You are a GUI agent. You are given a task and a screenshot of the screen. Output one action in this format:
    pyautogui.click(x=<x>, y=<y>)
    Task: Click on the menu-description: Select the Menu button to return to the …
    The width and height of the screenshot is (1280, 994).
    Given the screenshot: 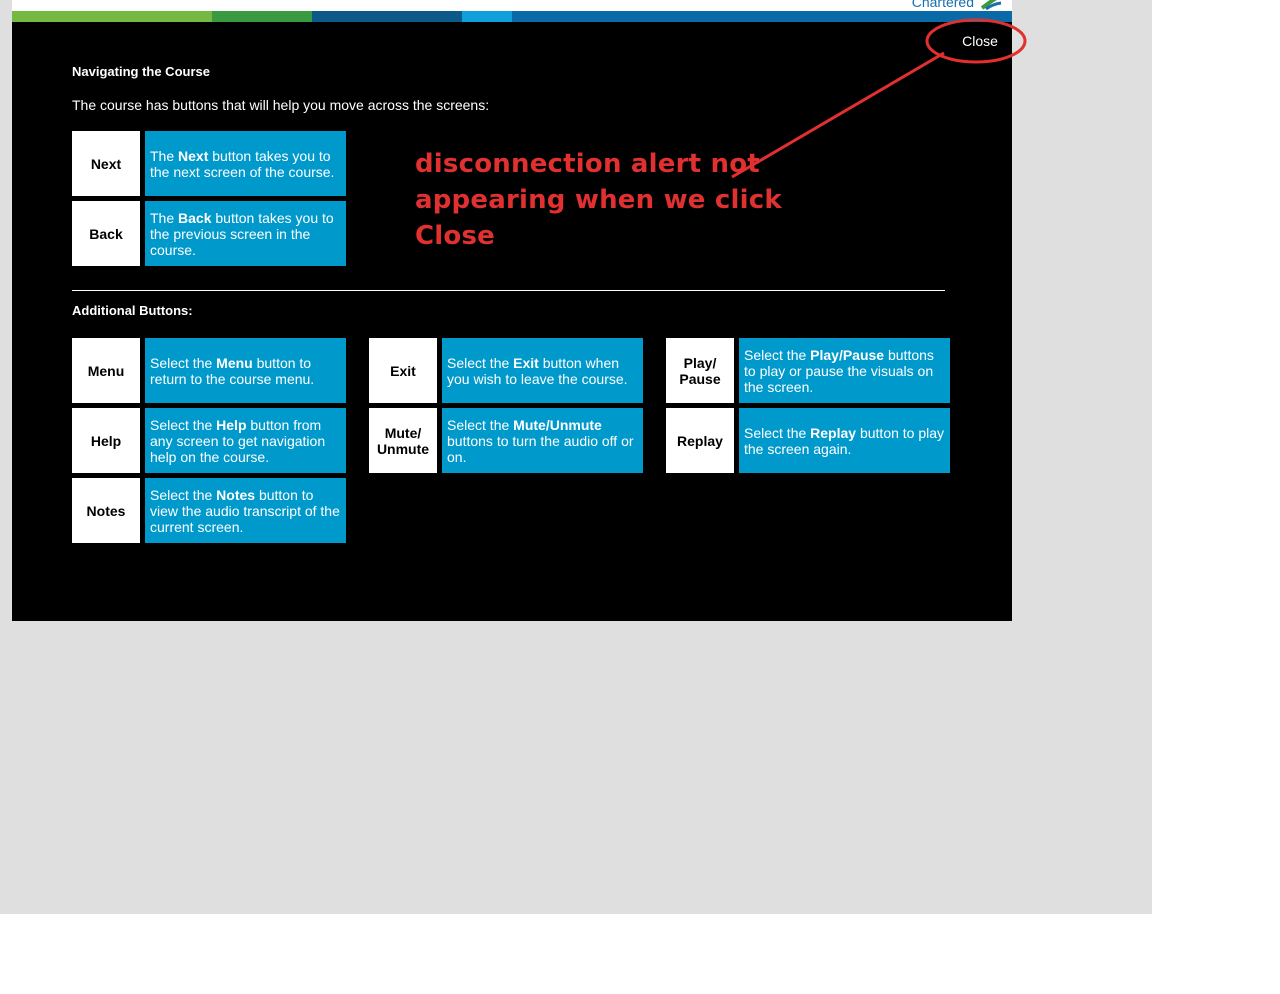 What is the action you would take?
    pyautogui.click(x=245, y=370)
    